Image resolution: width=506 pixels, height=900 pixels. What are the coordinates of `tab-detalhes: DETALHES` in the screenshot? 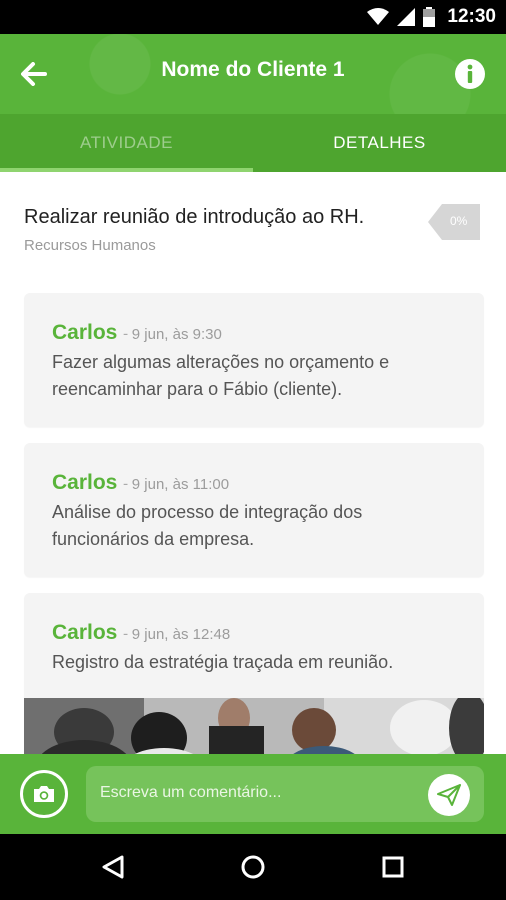 It's located at (379, 143).